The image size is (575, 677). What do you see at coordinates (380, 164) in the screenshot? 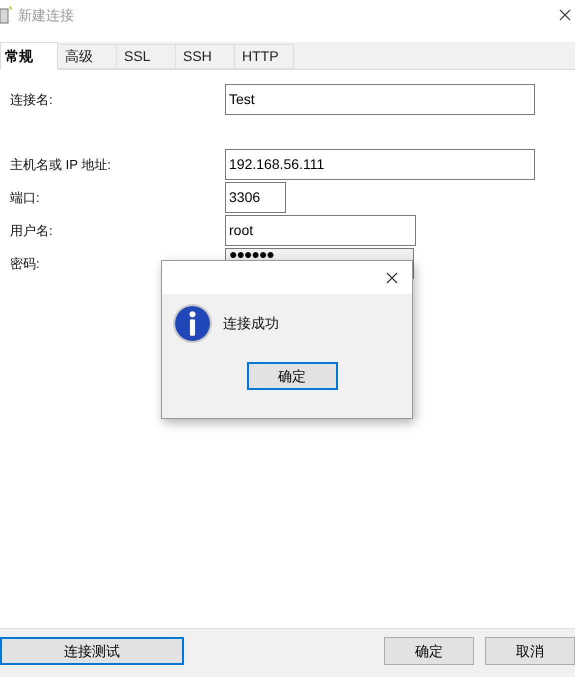
I see `input-field: 192.168.56.111` at bounding box center [380, 164].